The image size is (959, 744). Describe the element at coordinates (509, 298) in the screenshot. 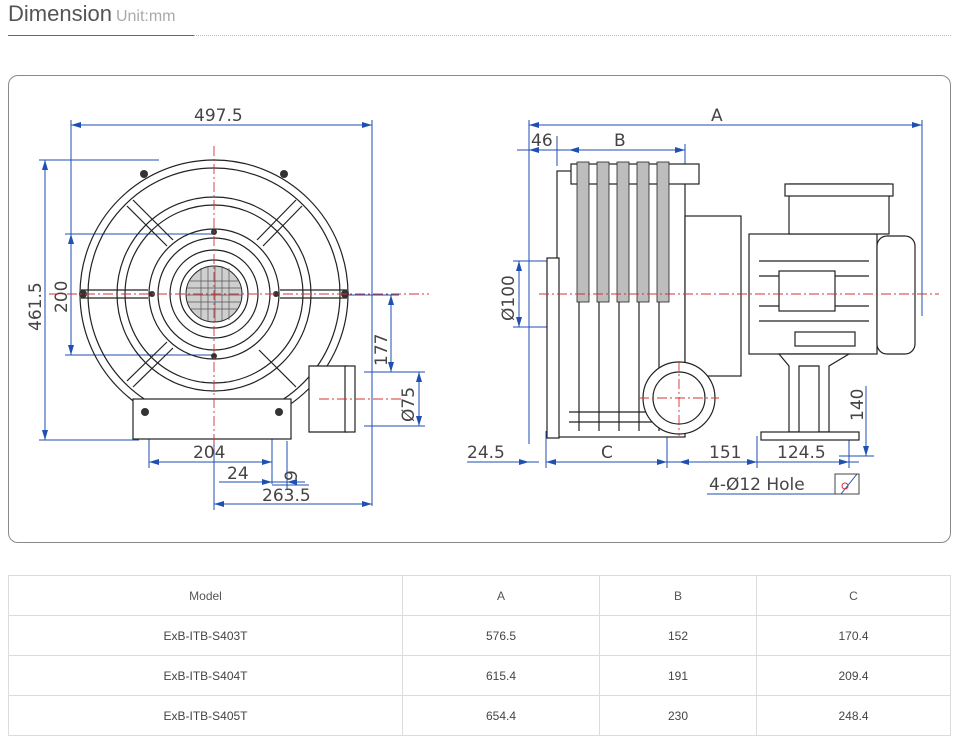

I see `dim-dia-100: Ø100` at that location.